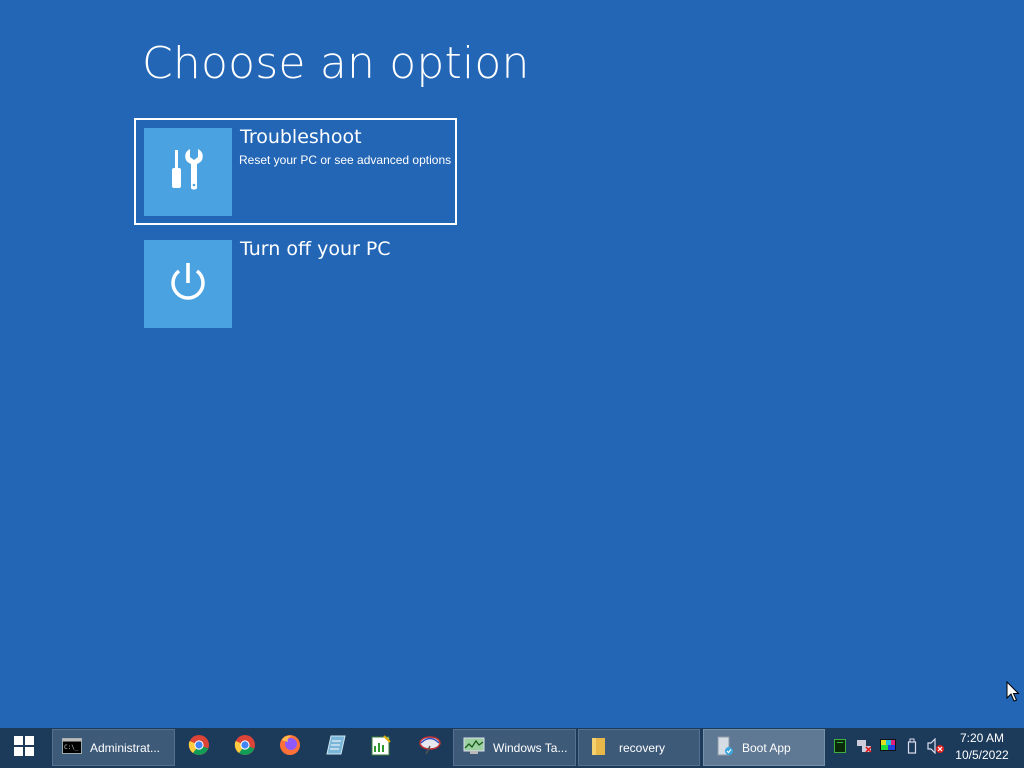  I want to click on tray-terminal, so click(840, 748).